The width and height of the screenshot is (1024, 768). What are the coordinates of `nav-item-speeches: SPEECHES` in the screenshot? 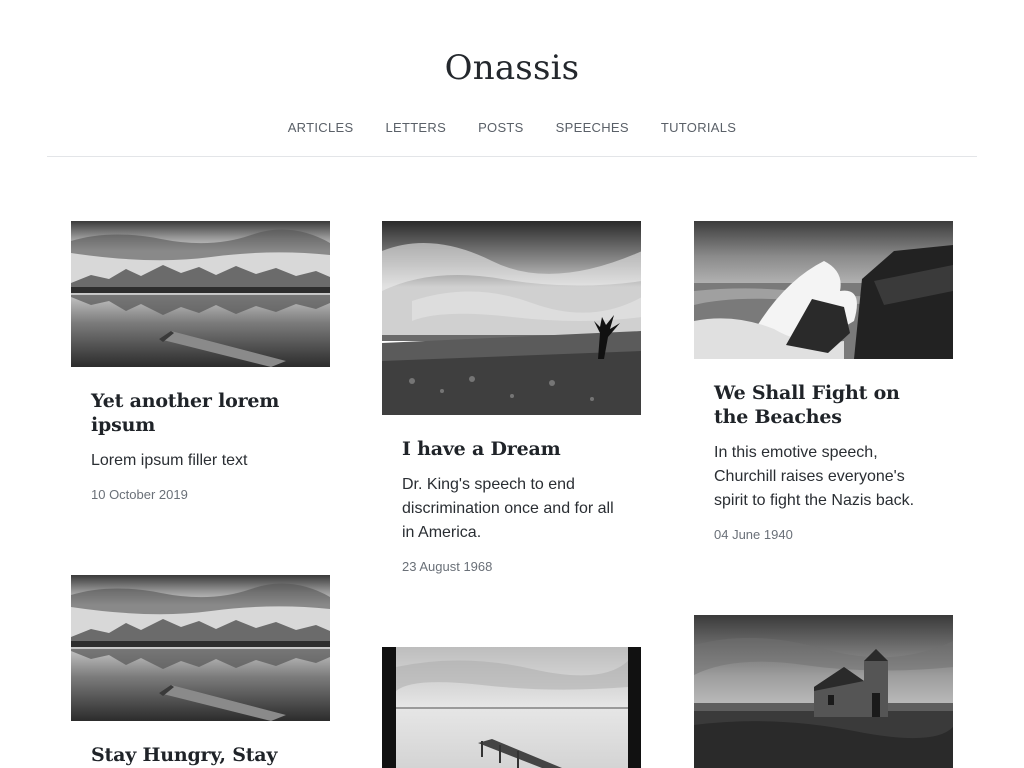 It's located at (592, 128).